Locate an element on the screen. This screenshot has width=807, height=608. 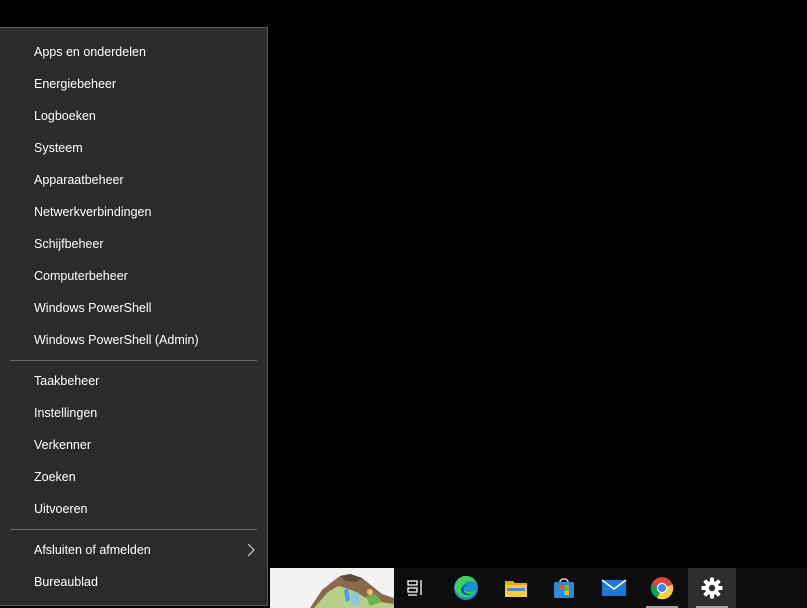
menu-item-instellingen: Instellingen is located at coordinates (133, 413).